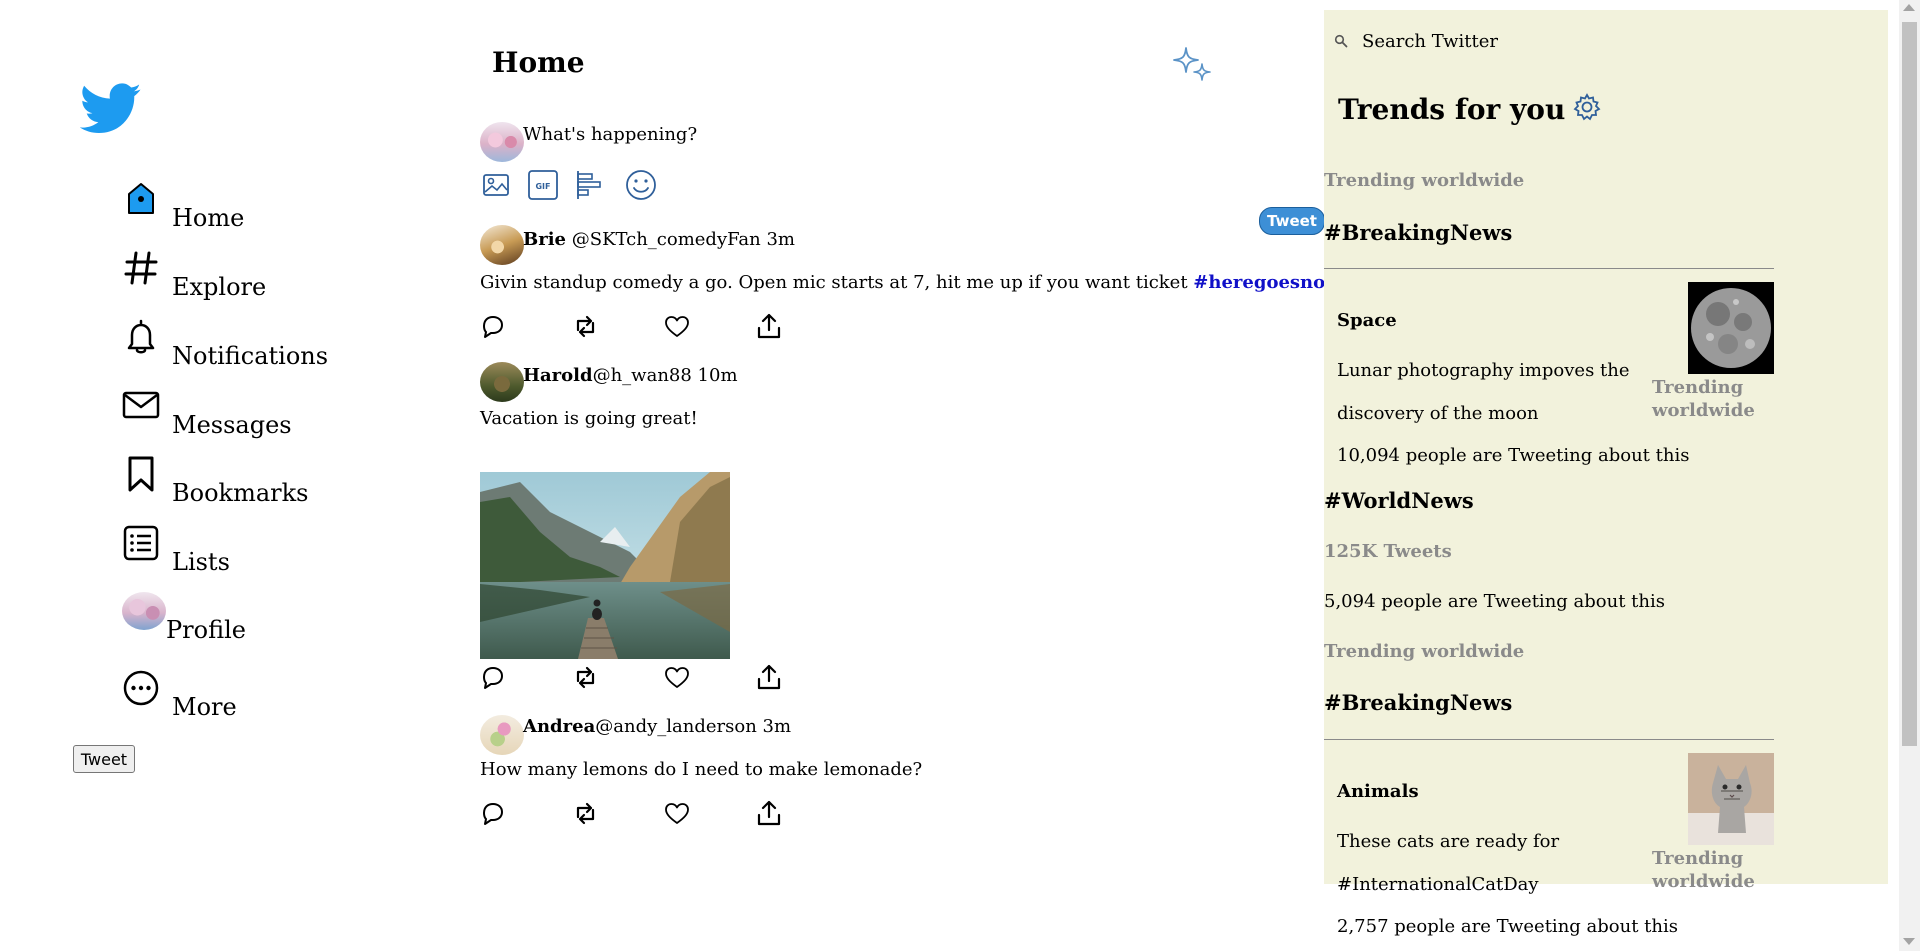 Image resolution: width=1920 pixels, height=951 pixels. Describe the element at coordinates (201, 562) in the screenshot. I see `nav-lists-label: Lists` at that location.